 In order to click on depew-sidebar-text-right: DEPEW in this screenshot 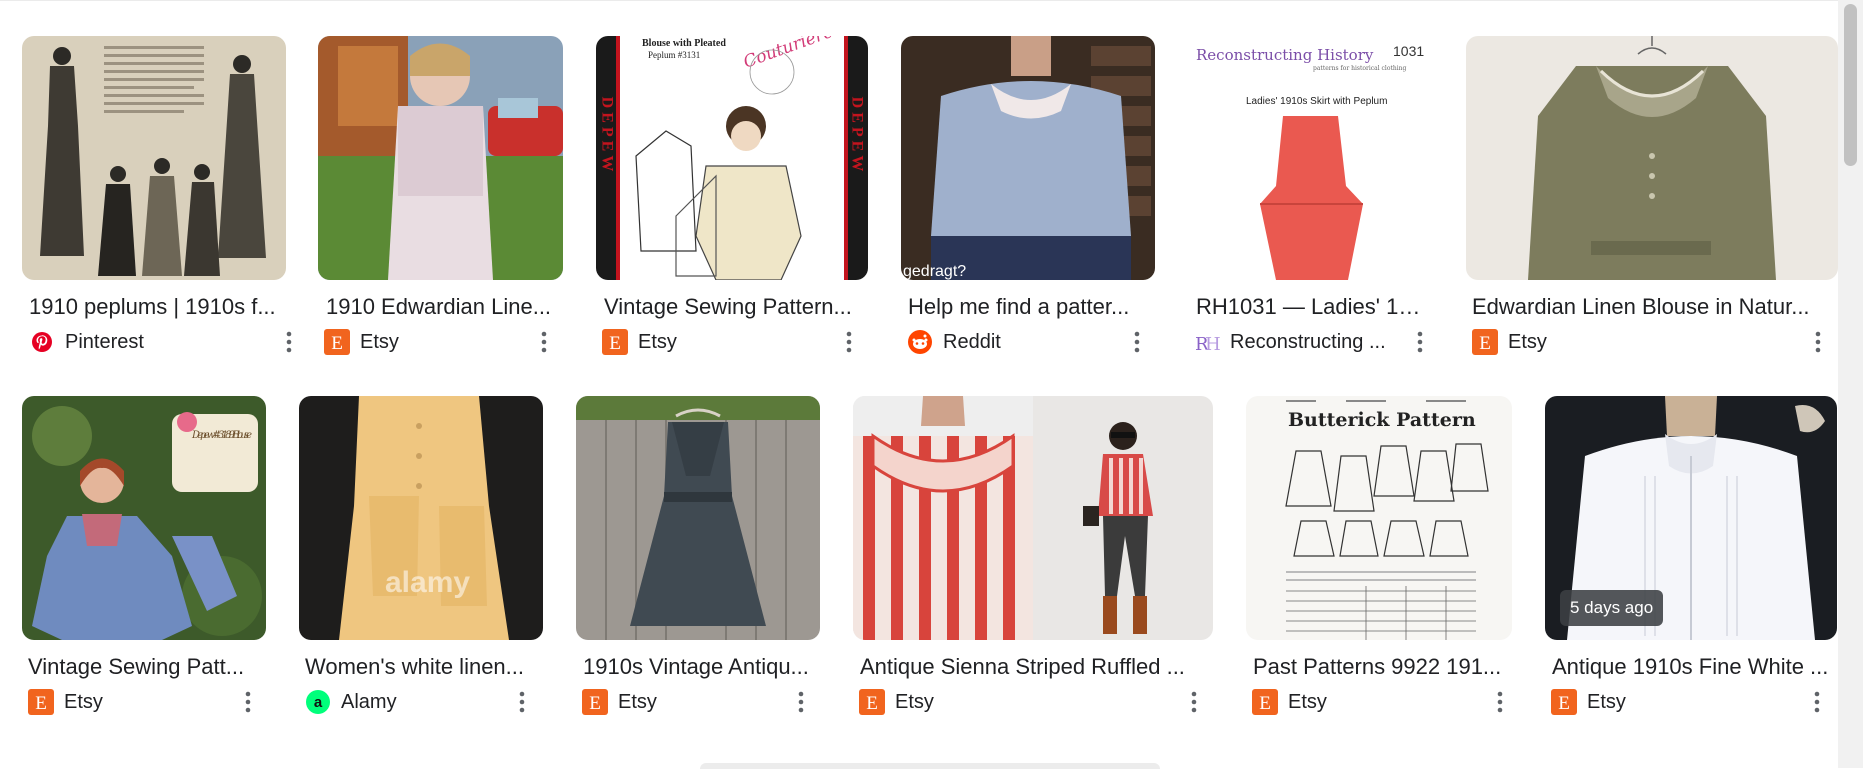, I will do `click(857, 136)`.